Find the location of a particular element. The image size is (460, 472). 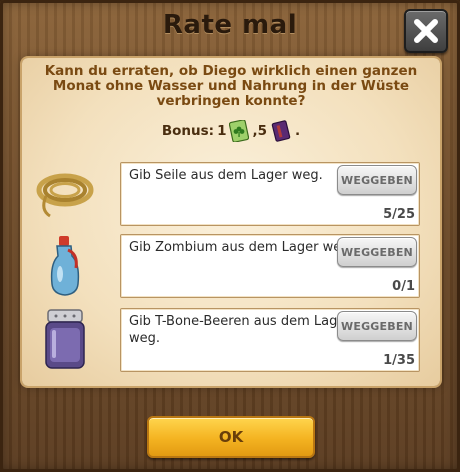

close-icon is located at coordinates (426, 31).